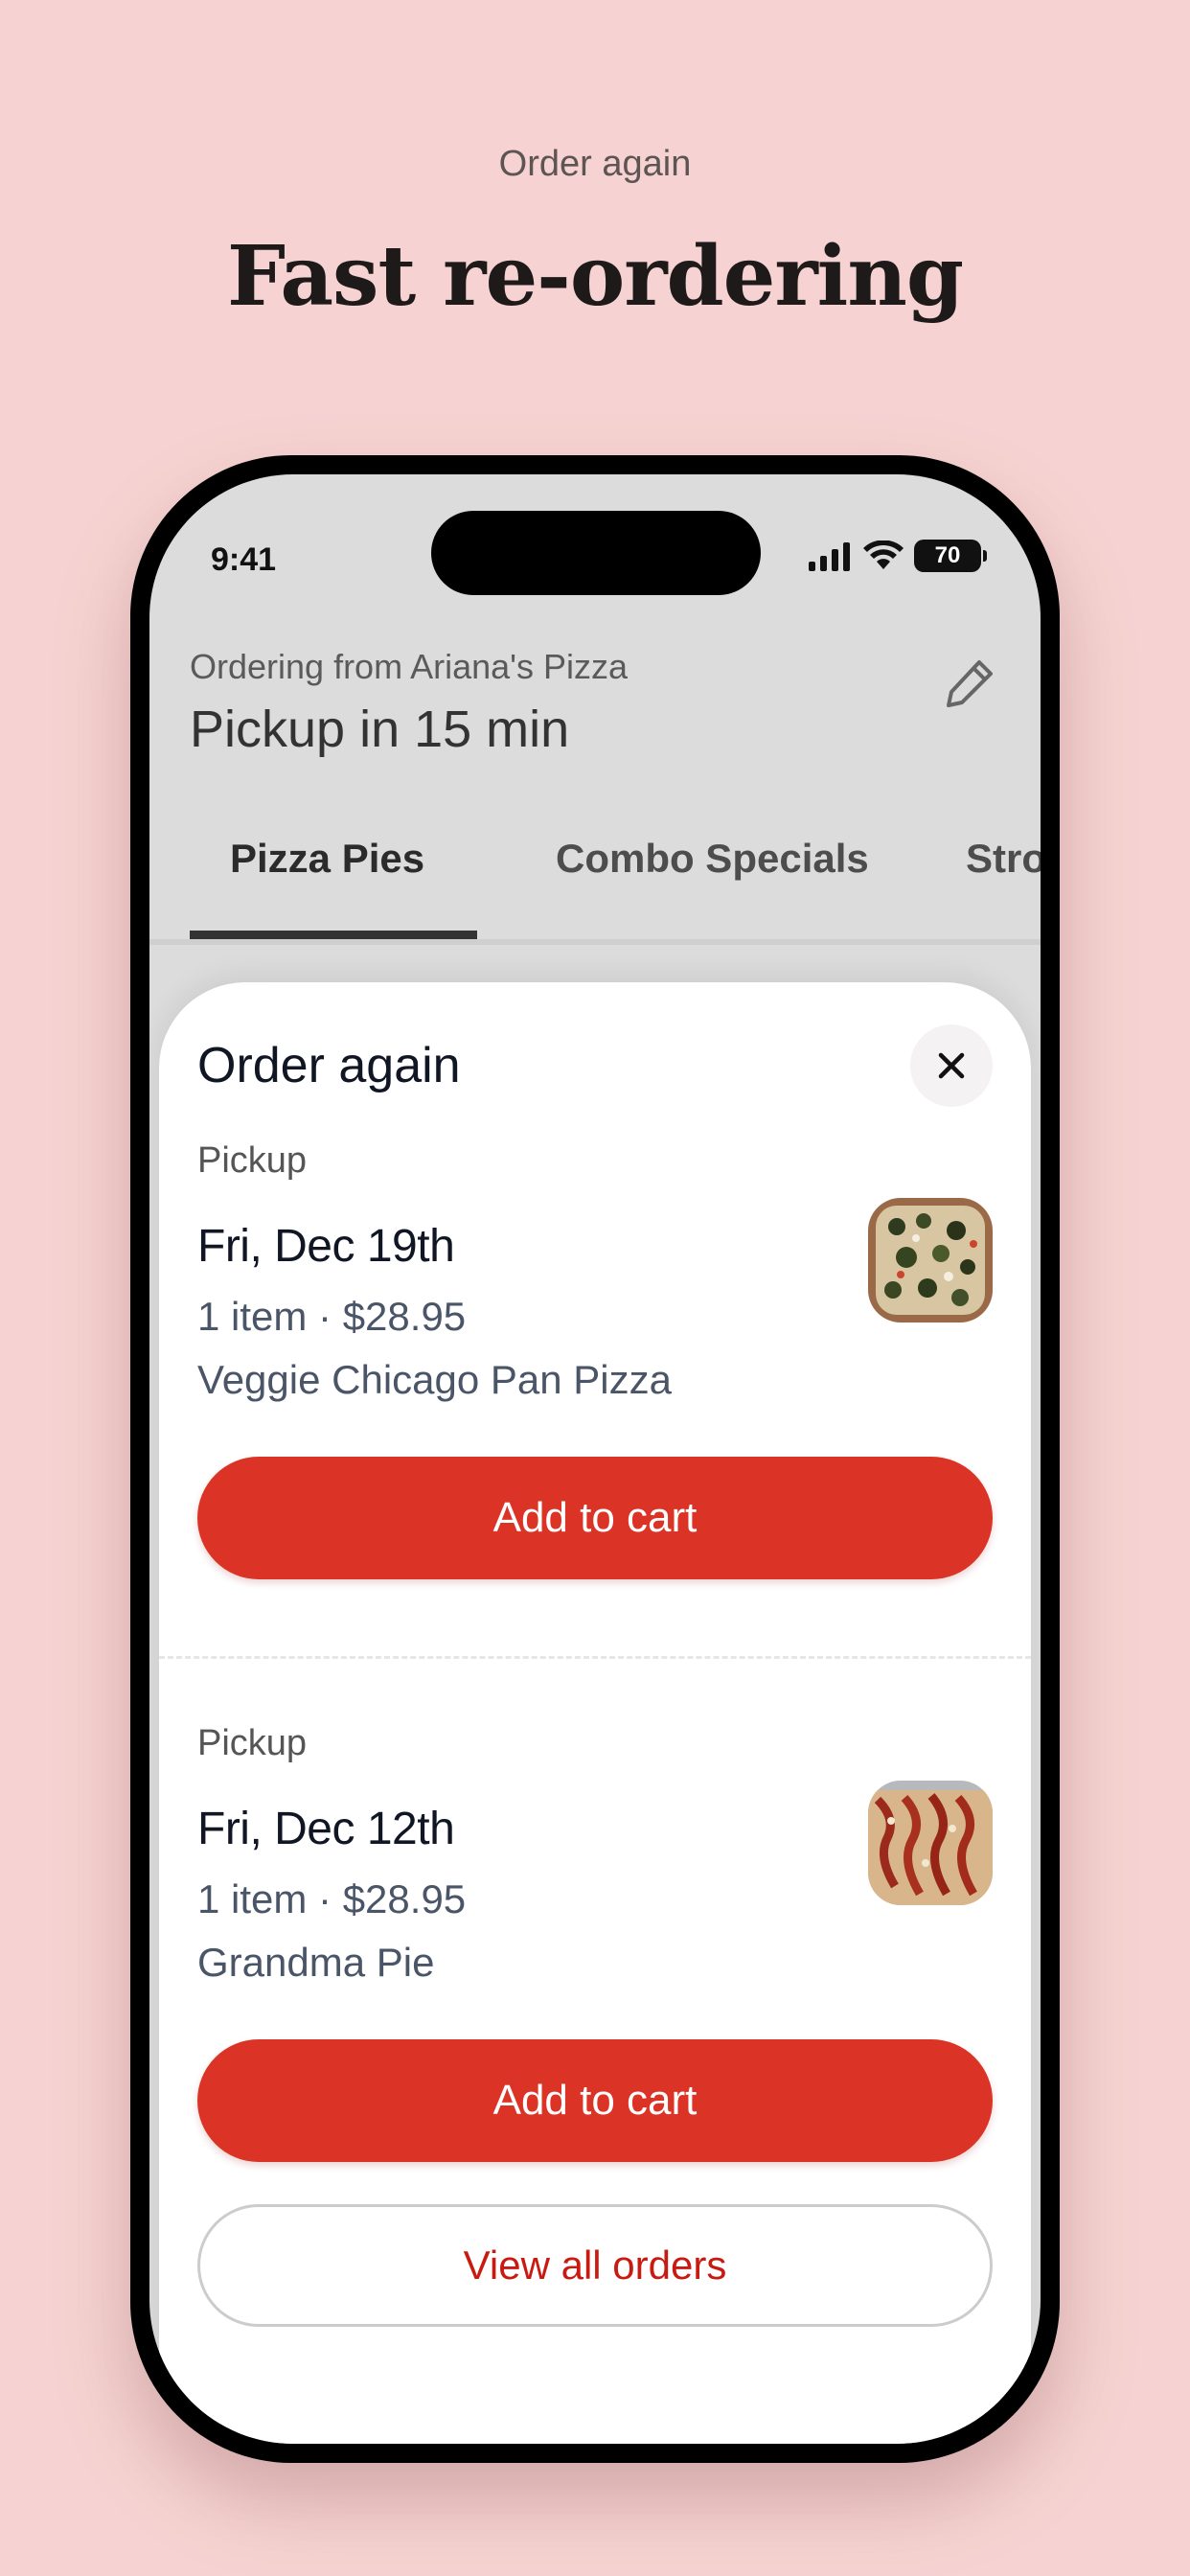 Image resolution: width=1190 pixels, height=2576 pixels. What do you see at coordinates (244, 559) in the screenshot?
I see `status-time: 9:41` at bounding box center [244, 559].